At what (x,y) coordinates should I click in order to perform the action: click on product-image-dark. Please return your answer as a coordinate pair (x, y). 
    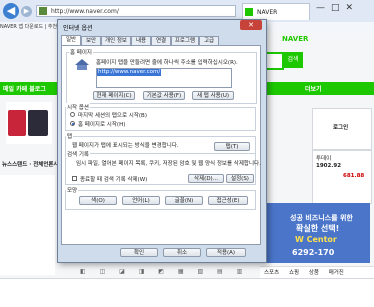
    Looking at the image, I should click on (38, 123).